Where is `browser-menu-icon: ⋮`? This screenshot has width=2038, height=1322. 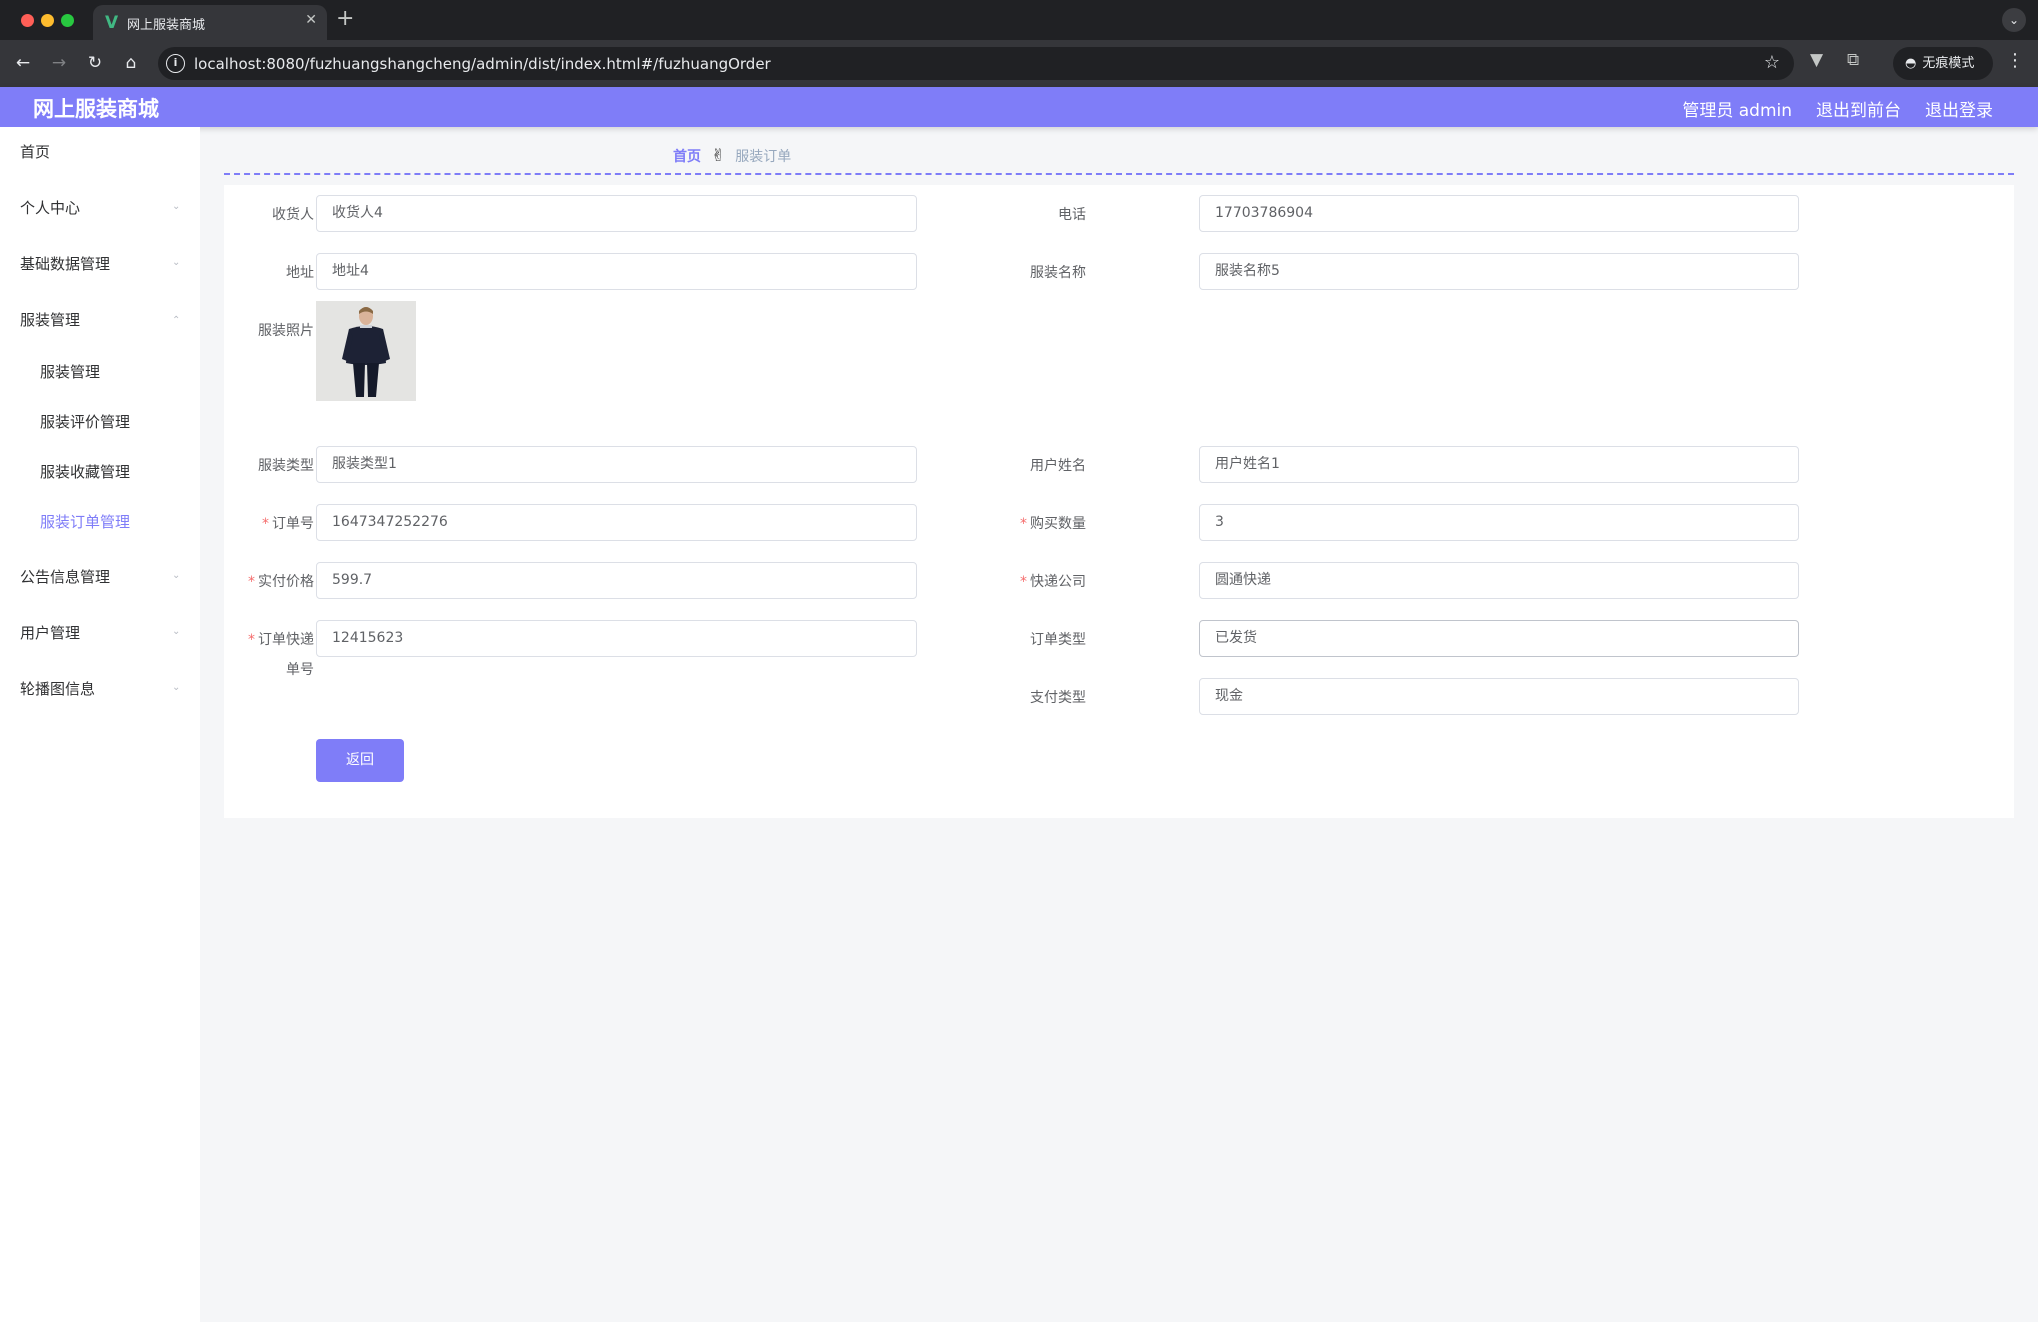
browser-menu-icon: ⋮ is located at coordinates (2015, 60).